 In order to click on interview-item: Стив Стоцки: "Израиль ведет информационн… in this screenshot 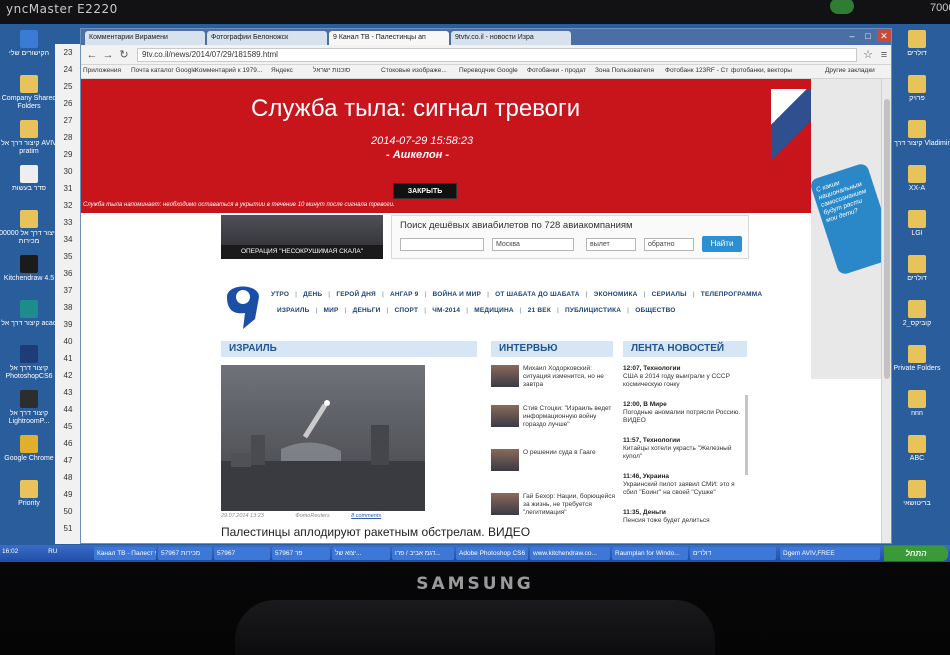, I will do `click(551, 425)`.